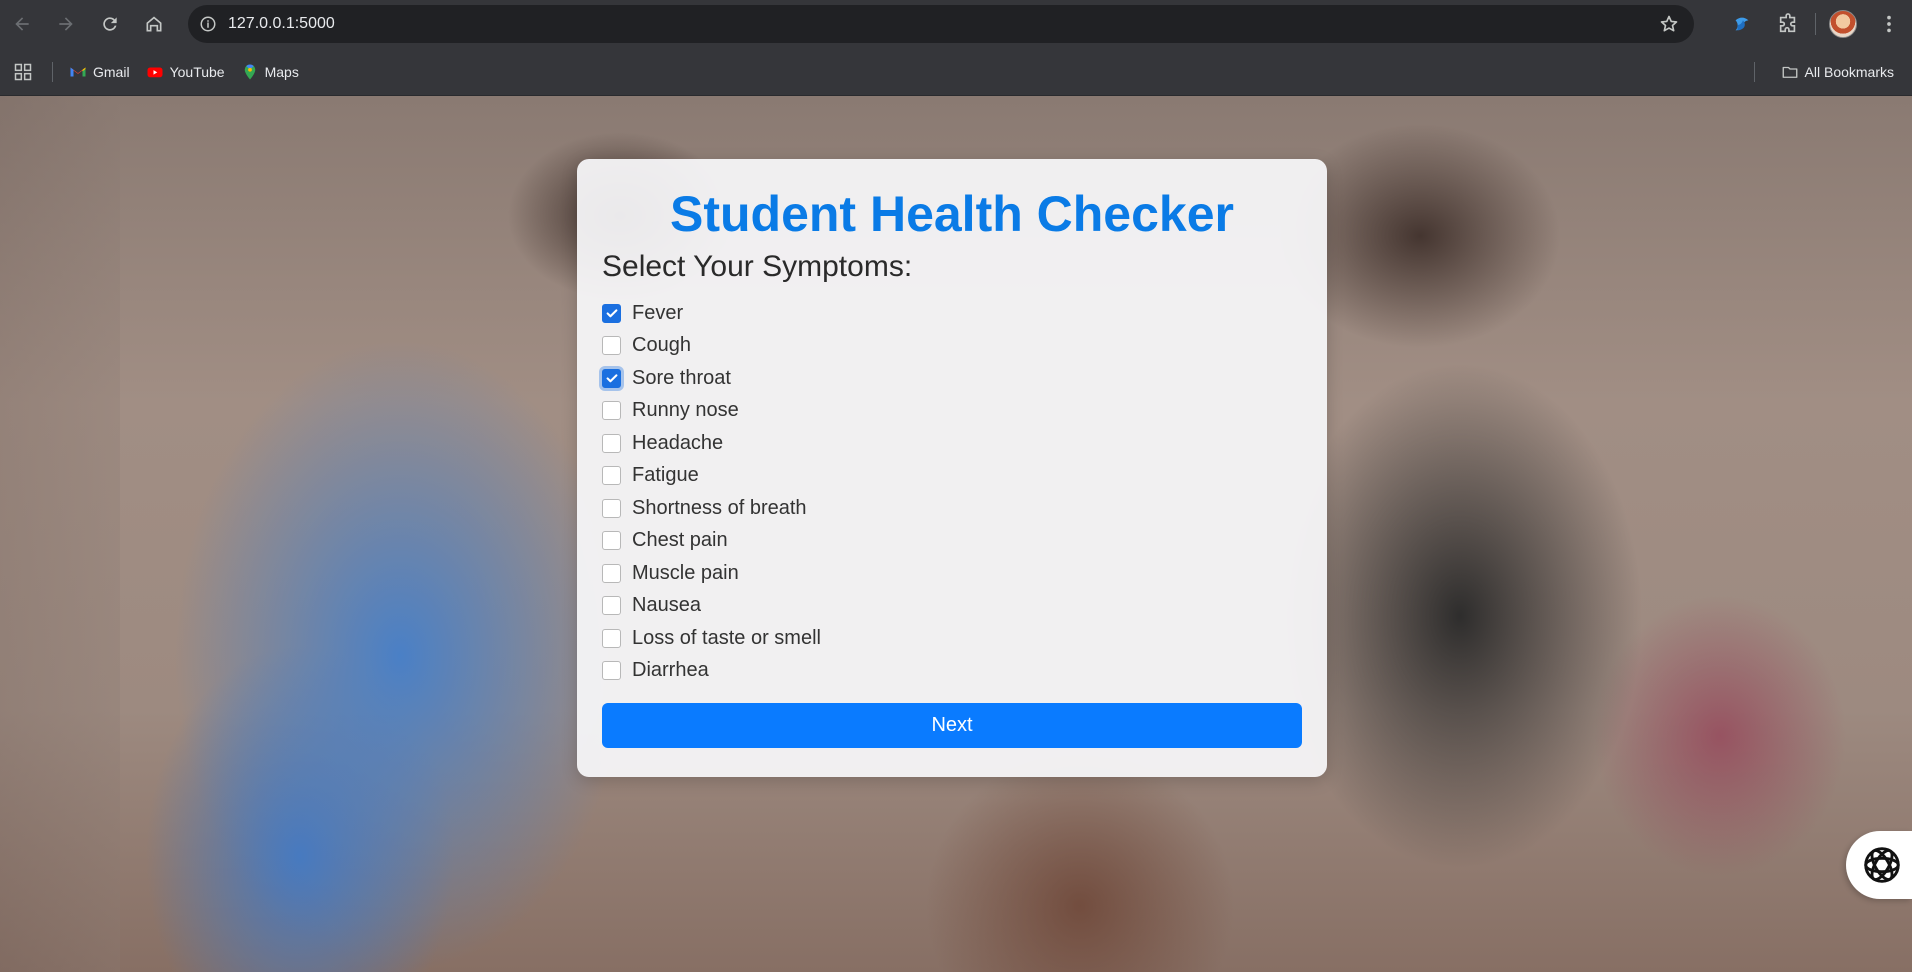 The image size is (1912, 972). I want to click on bookmark-gmail: Gmail, so click(99, 72).